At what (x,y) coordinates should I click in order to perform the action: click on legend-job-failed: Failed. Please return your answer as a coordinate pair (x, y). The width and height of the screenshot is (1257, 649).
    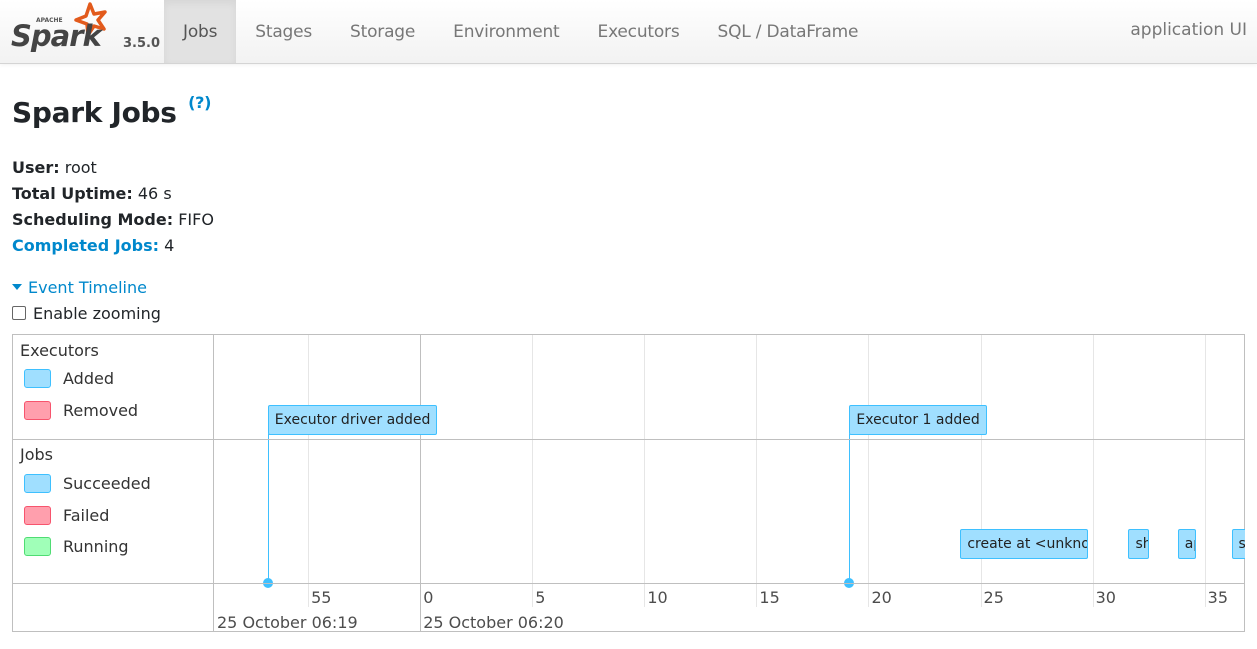
    Looking at the image, I should click on (66, 515).